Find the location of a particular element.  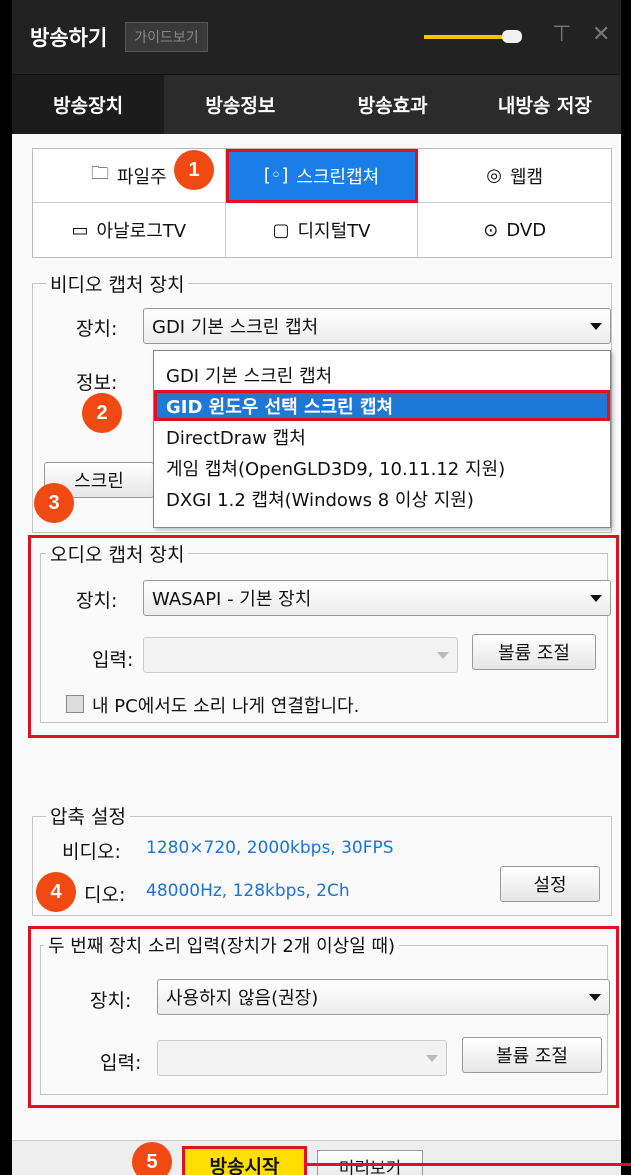

annotation-arrow-line is located at coordinates (469, 1164).